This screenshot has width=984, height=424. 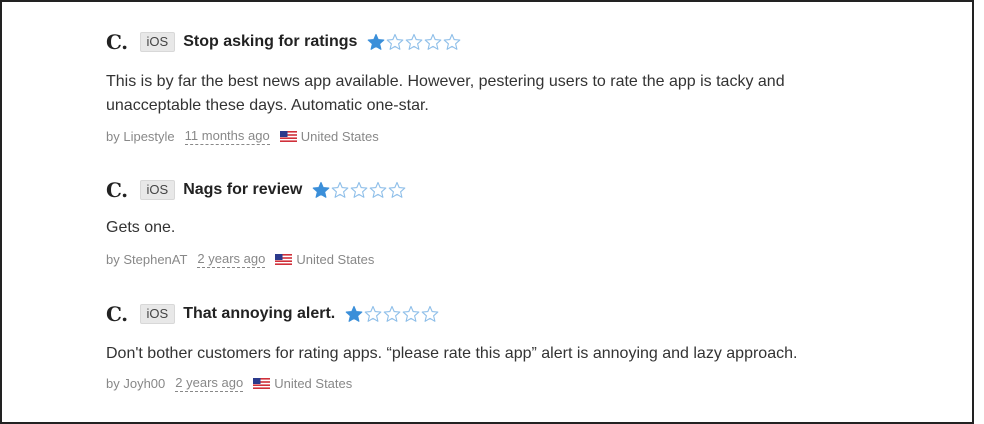 I want to click on review-header: C. iOS That annoying alert., so click(x=273, y=314).